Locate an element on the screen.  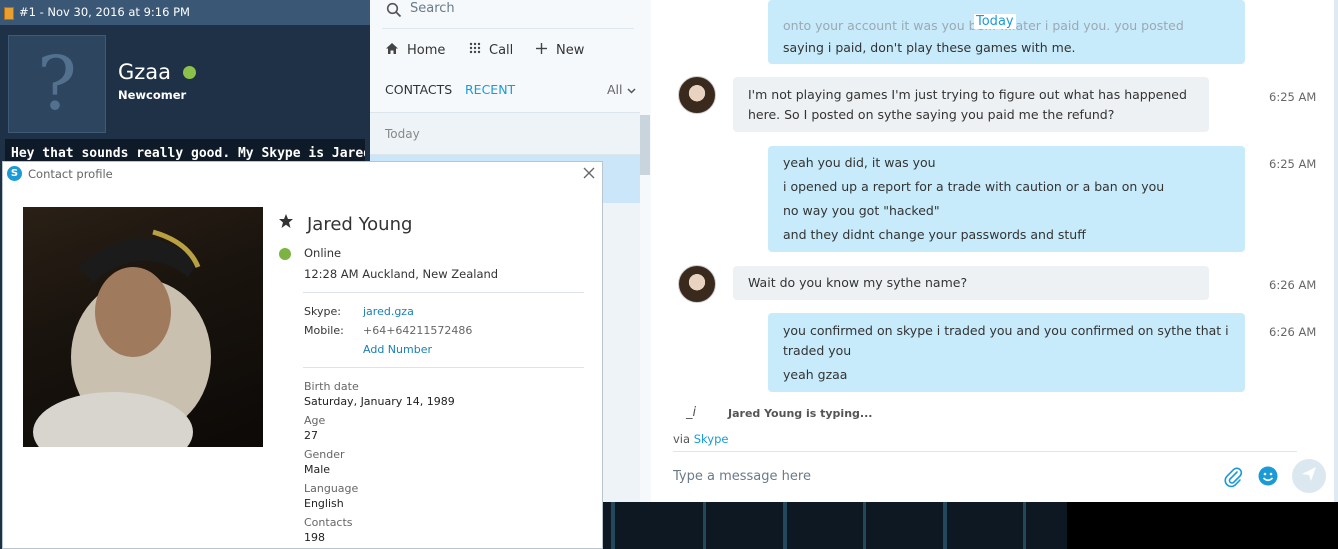
contact-tabs: CONTACTS RECENT All is located at coordinates (510, 90).